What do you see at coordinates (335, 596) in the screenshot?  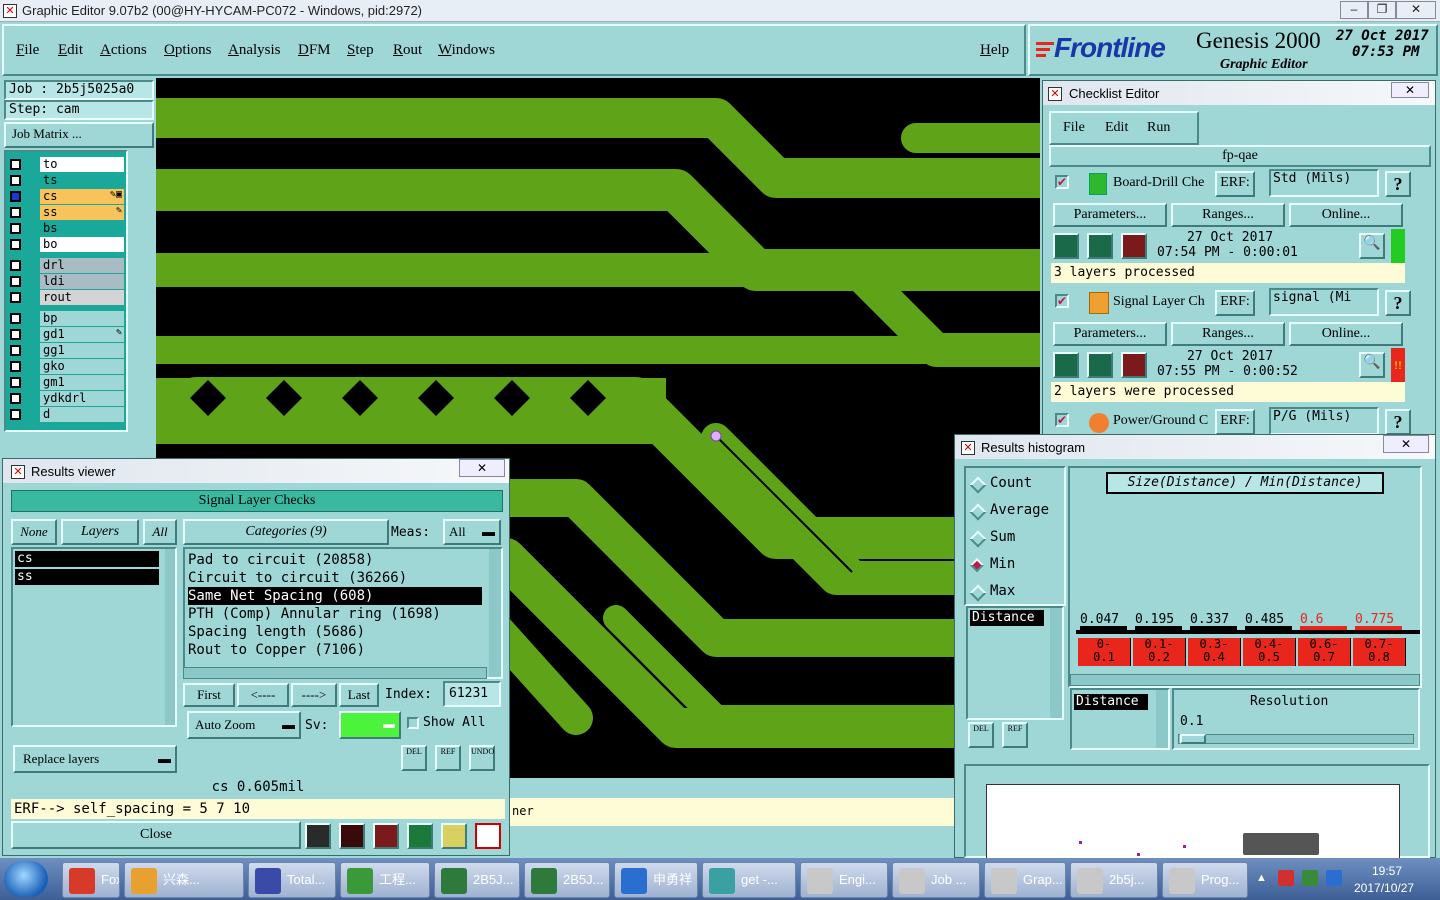 I see `category-item: Same Net Spacing (608)` at bounding box center [335, 596].